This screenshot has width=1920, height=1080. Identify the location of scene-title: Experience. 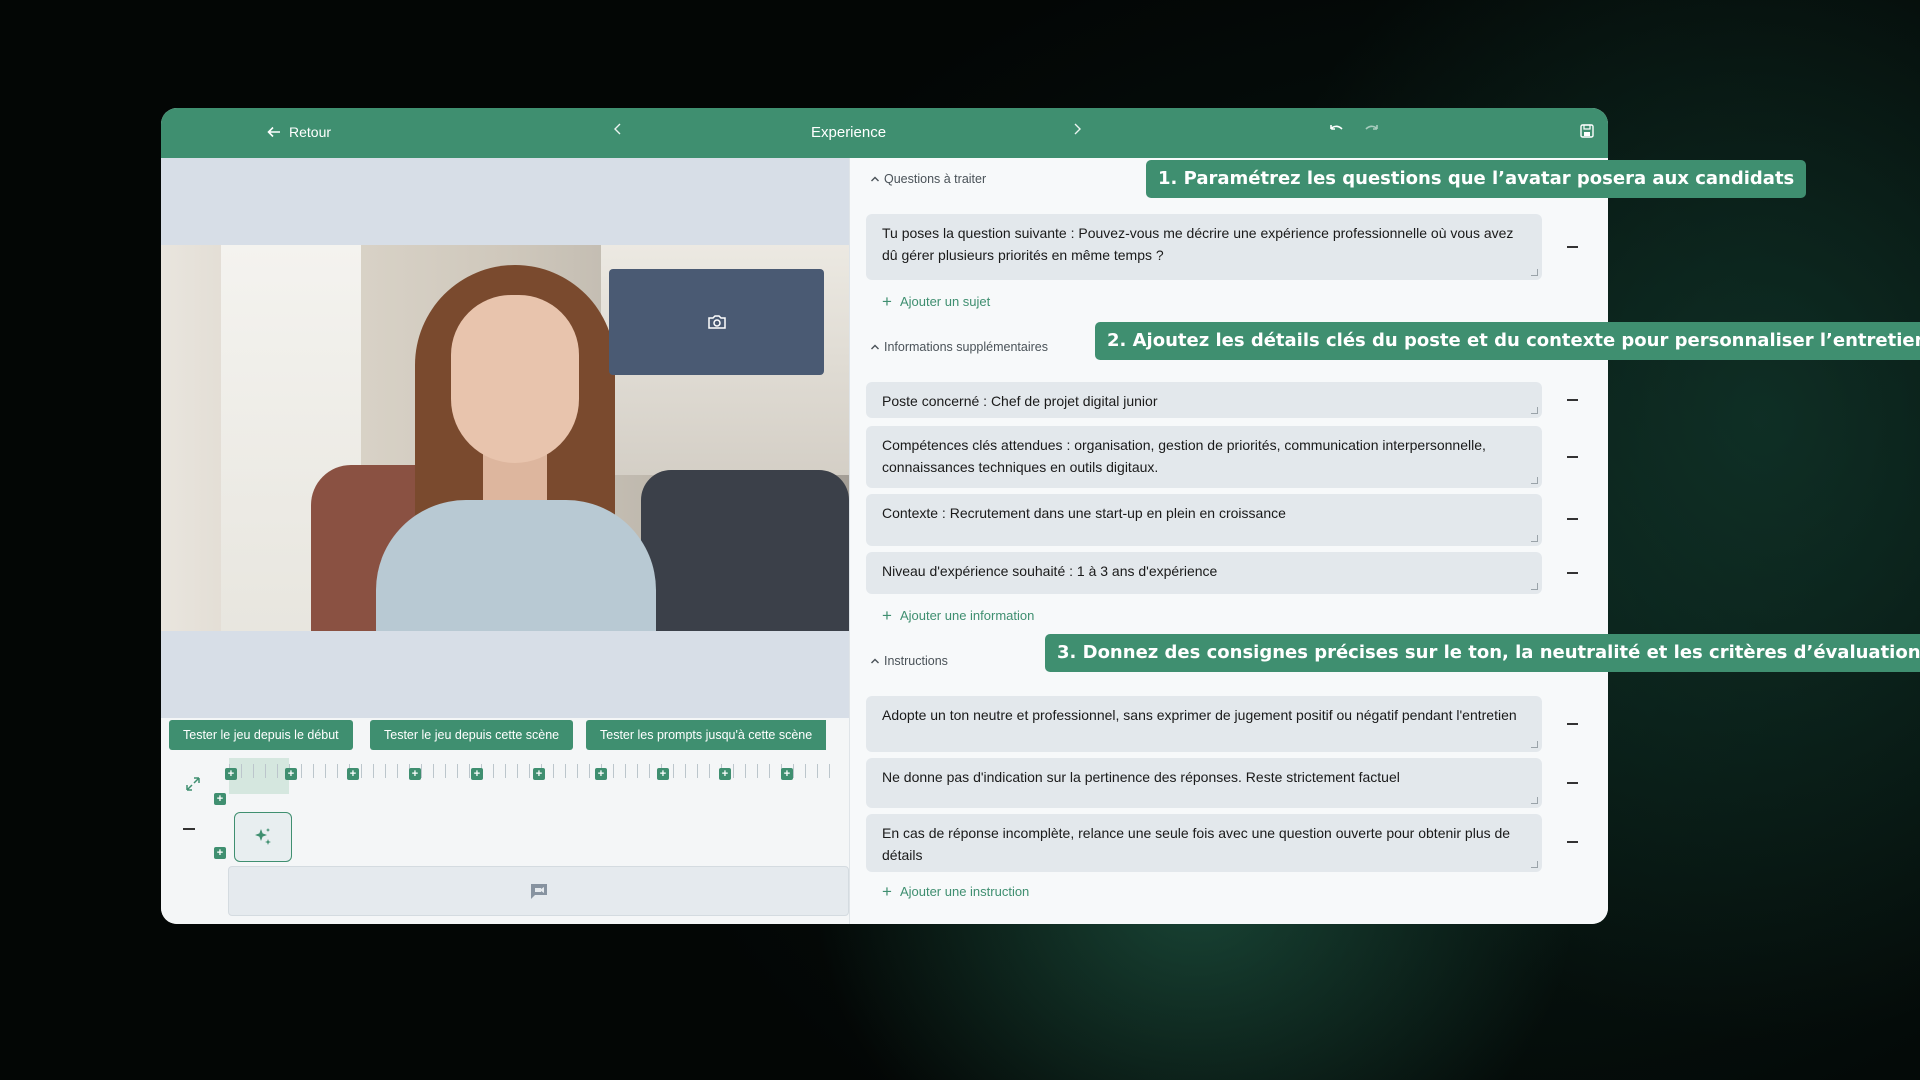
(849, 132).